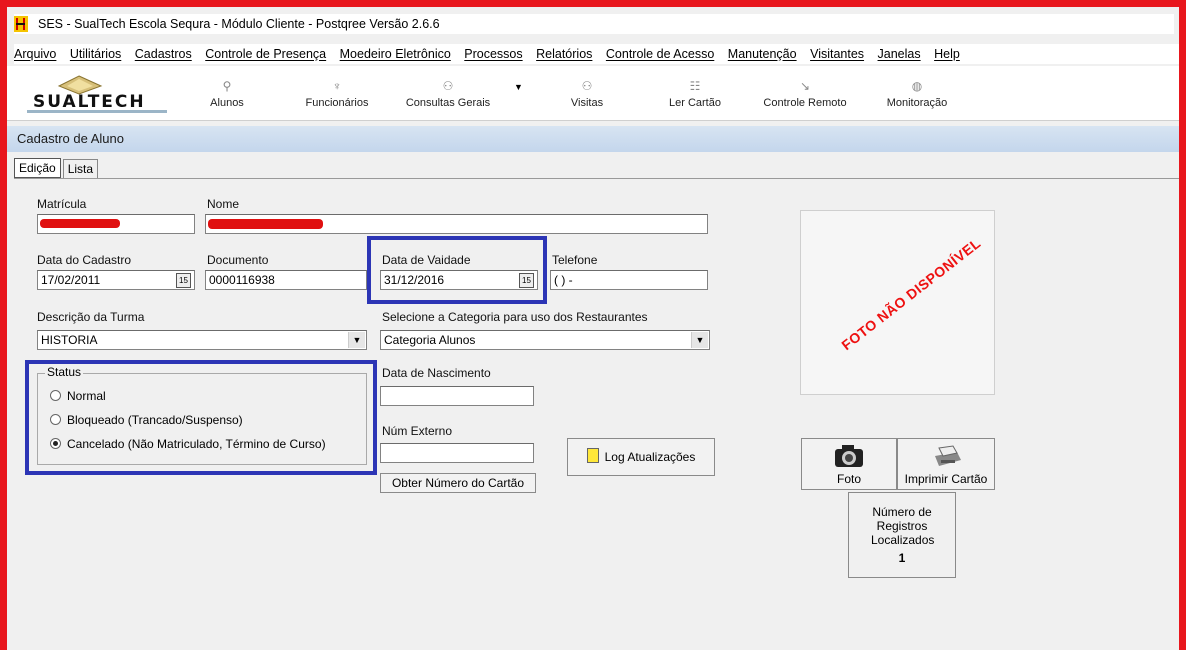 The image size is (1186, 650). I want to click on tab-divider, so click(596, 178).